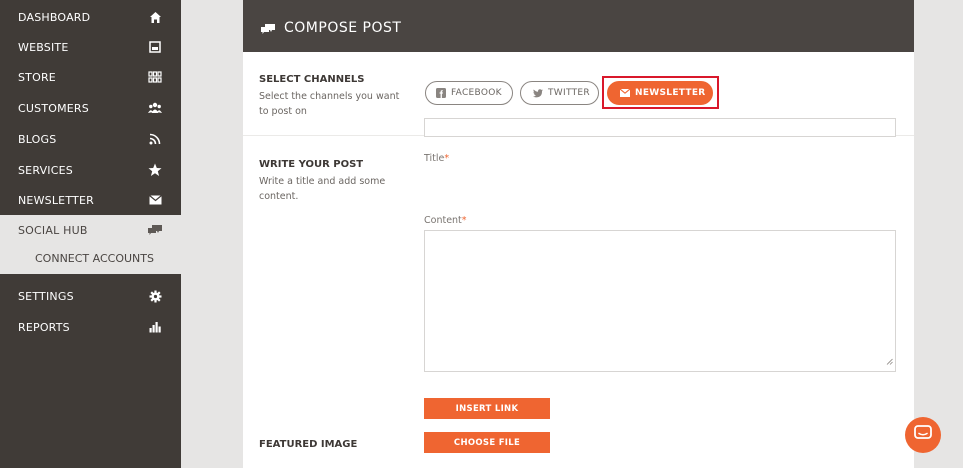 The image size is (963, 468). I want to click on write-post-title: WRITE YOUR POST, so click(311, 164).